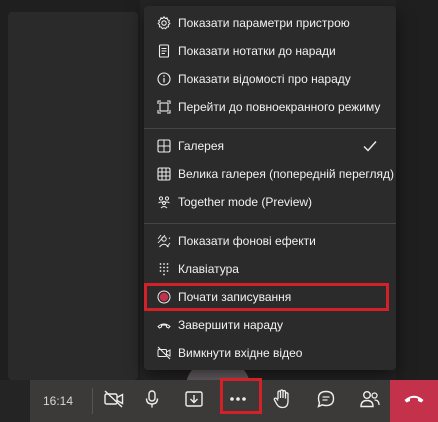 This screenshot has height=422, width=438. I want to click on chat-button, so click(326, 401).